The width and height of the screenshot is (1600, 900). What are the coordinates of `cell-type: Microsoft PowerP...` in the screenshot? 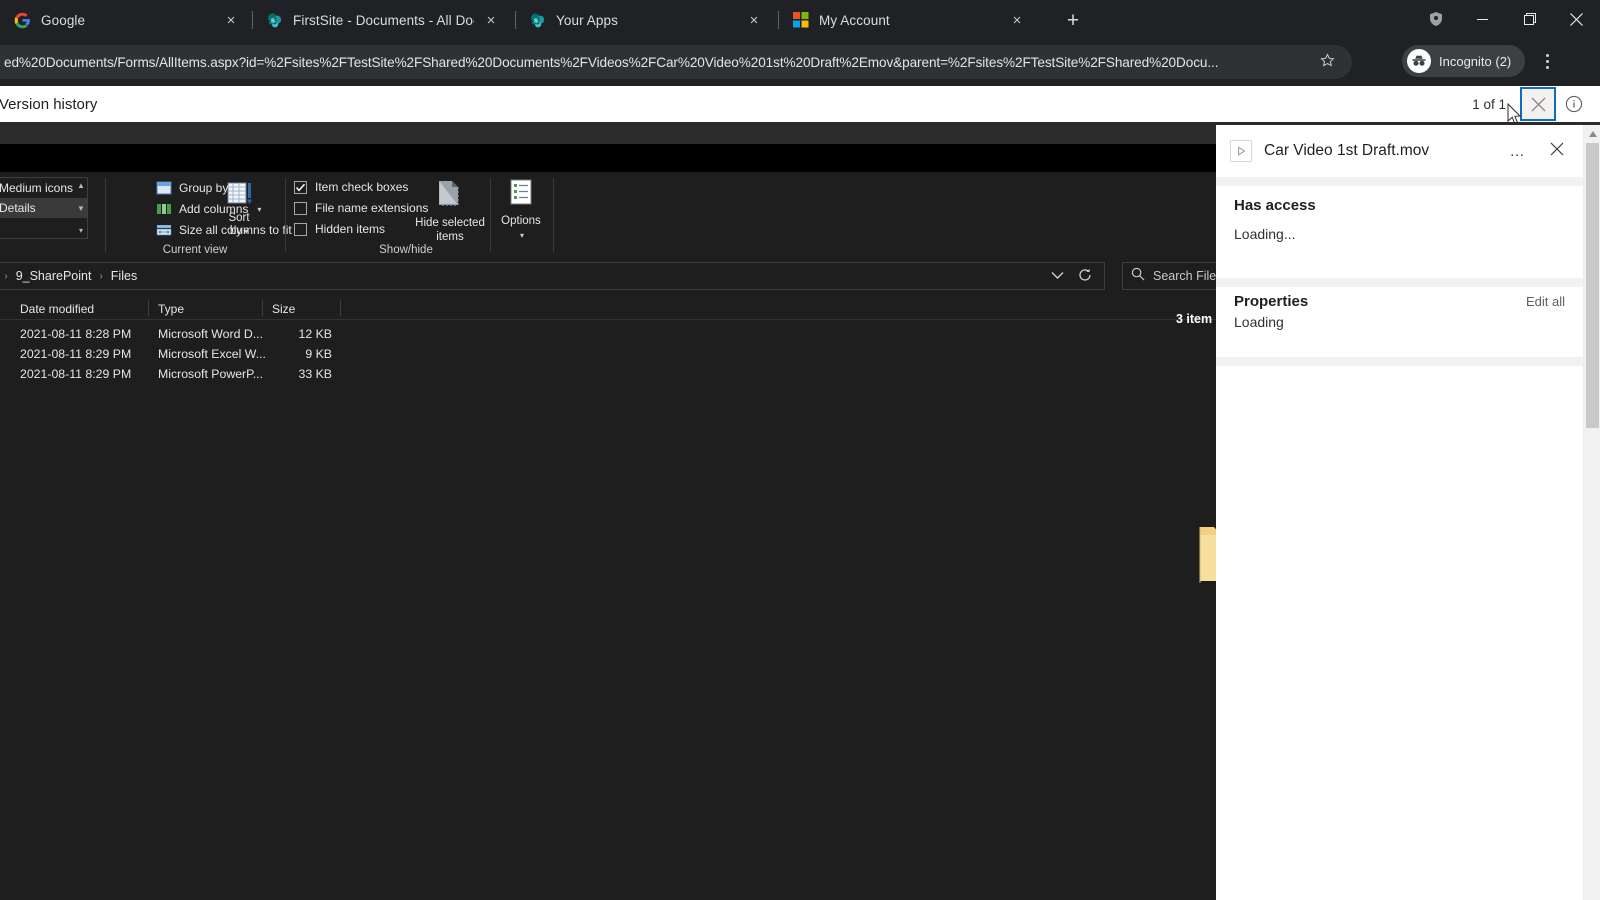 It's located at (211, 374).